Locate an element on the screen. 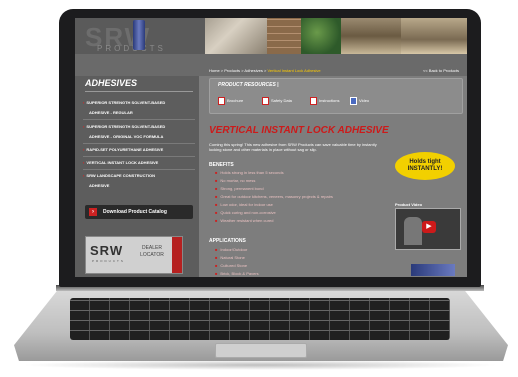 This screenshot has width=518, height=377. site-logo-sub: PRODUCTS is located at coordinates (131, 48).